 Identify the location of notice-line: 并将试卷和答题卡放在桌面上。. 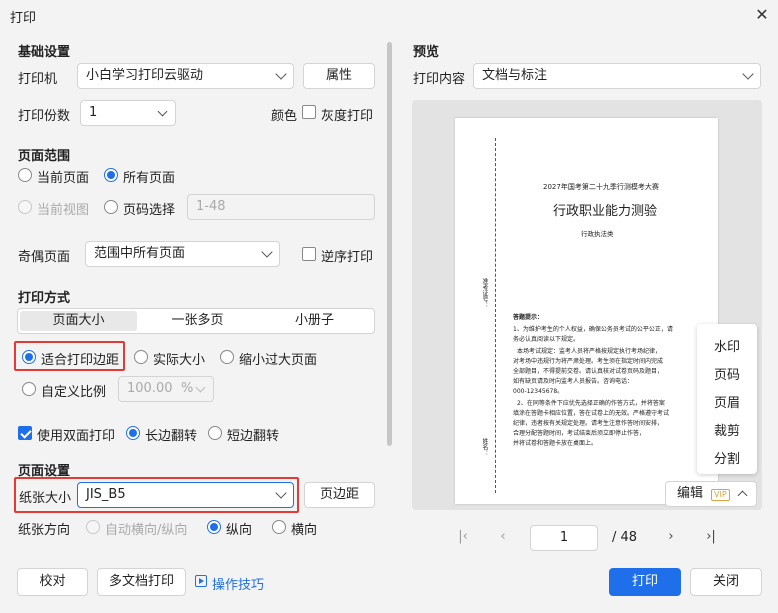
(555, 443).